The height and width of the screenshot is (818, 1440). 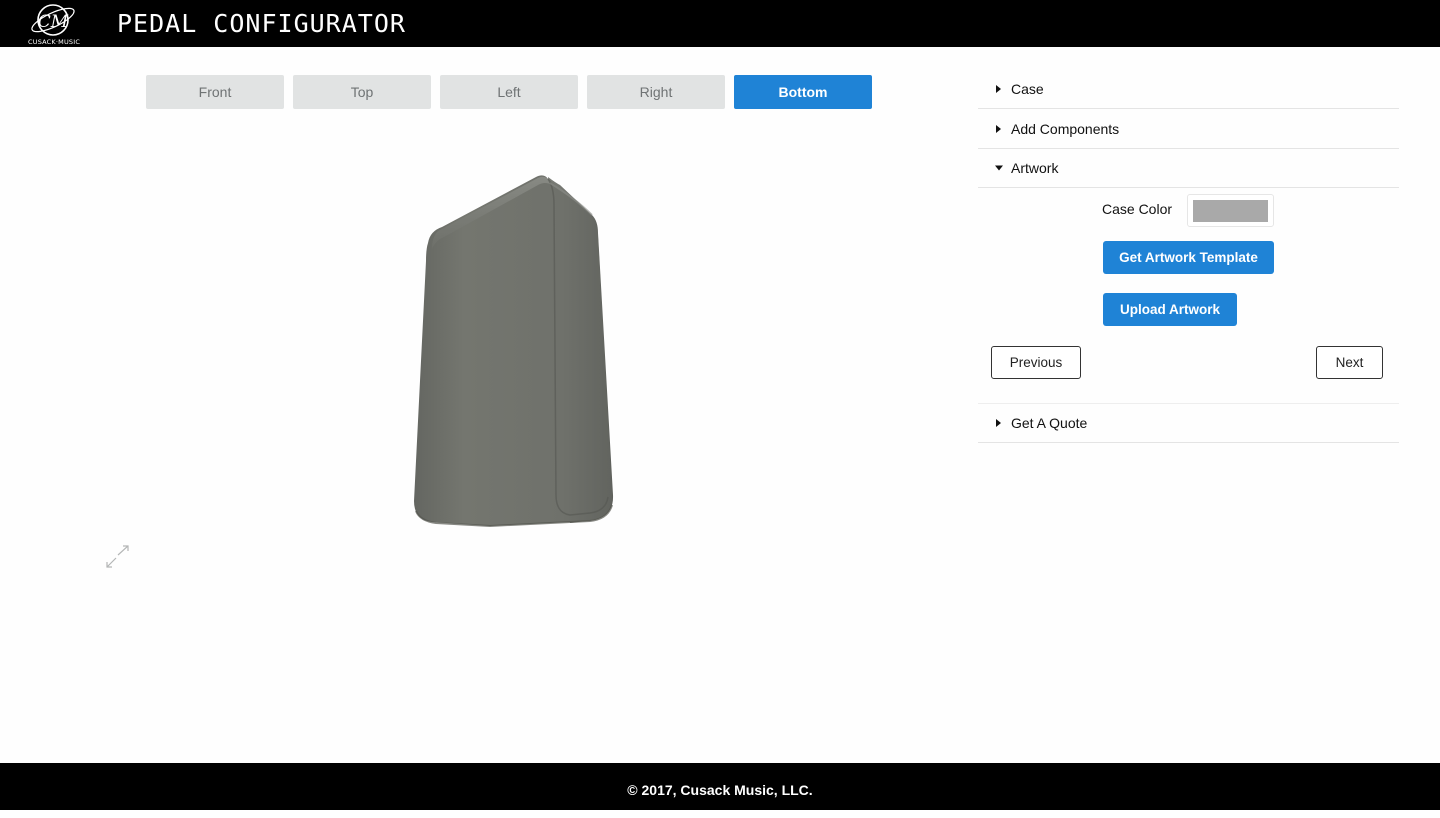 I want to click on previous-button: Previous, so click(x=1036, y=362).